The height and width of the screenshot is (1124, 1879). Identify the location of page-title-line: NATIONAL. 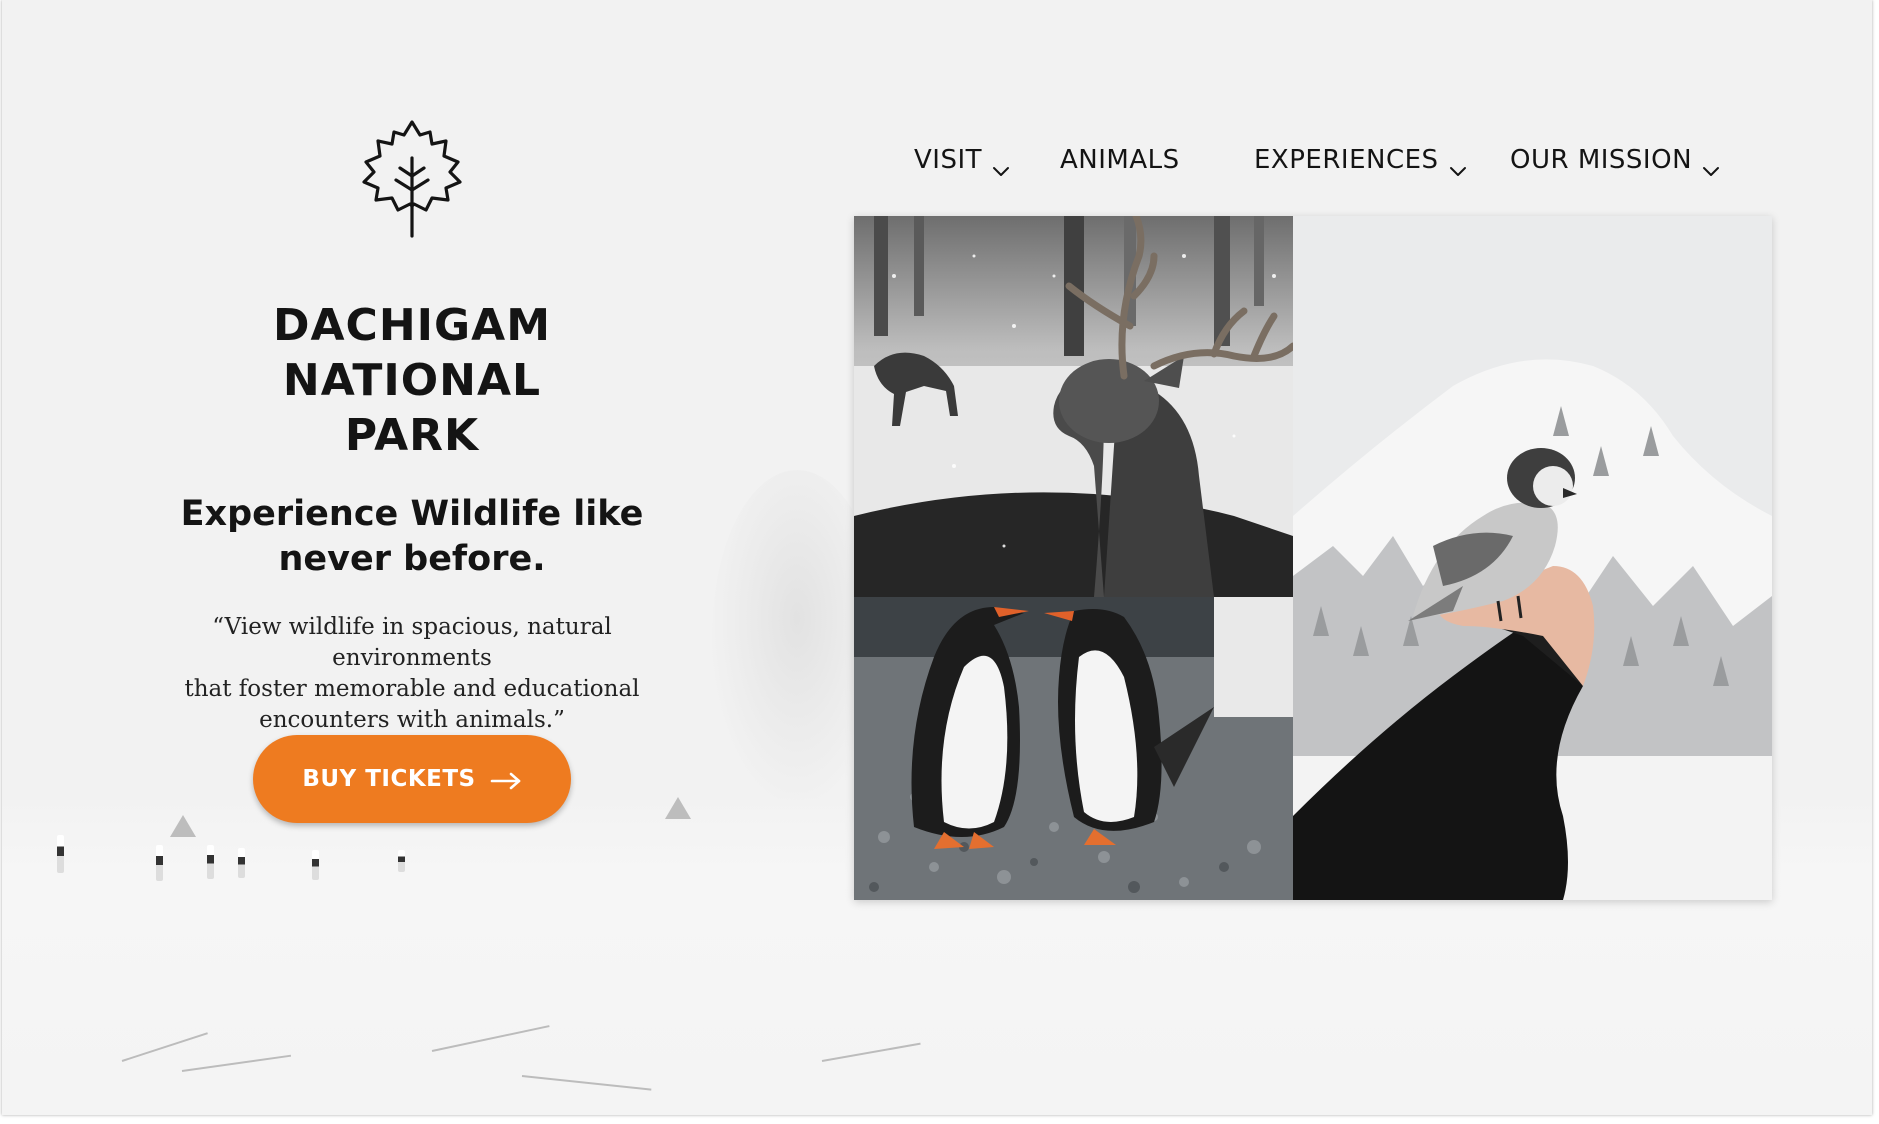
(412, 380).